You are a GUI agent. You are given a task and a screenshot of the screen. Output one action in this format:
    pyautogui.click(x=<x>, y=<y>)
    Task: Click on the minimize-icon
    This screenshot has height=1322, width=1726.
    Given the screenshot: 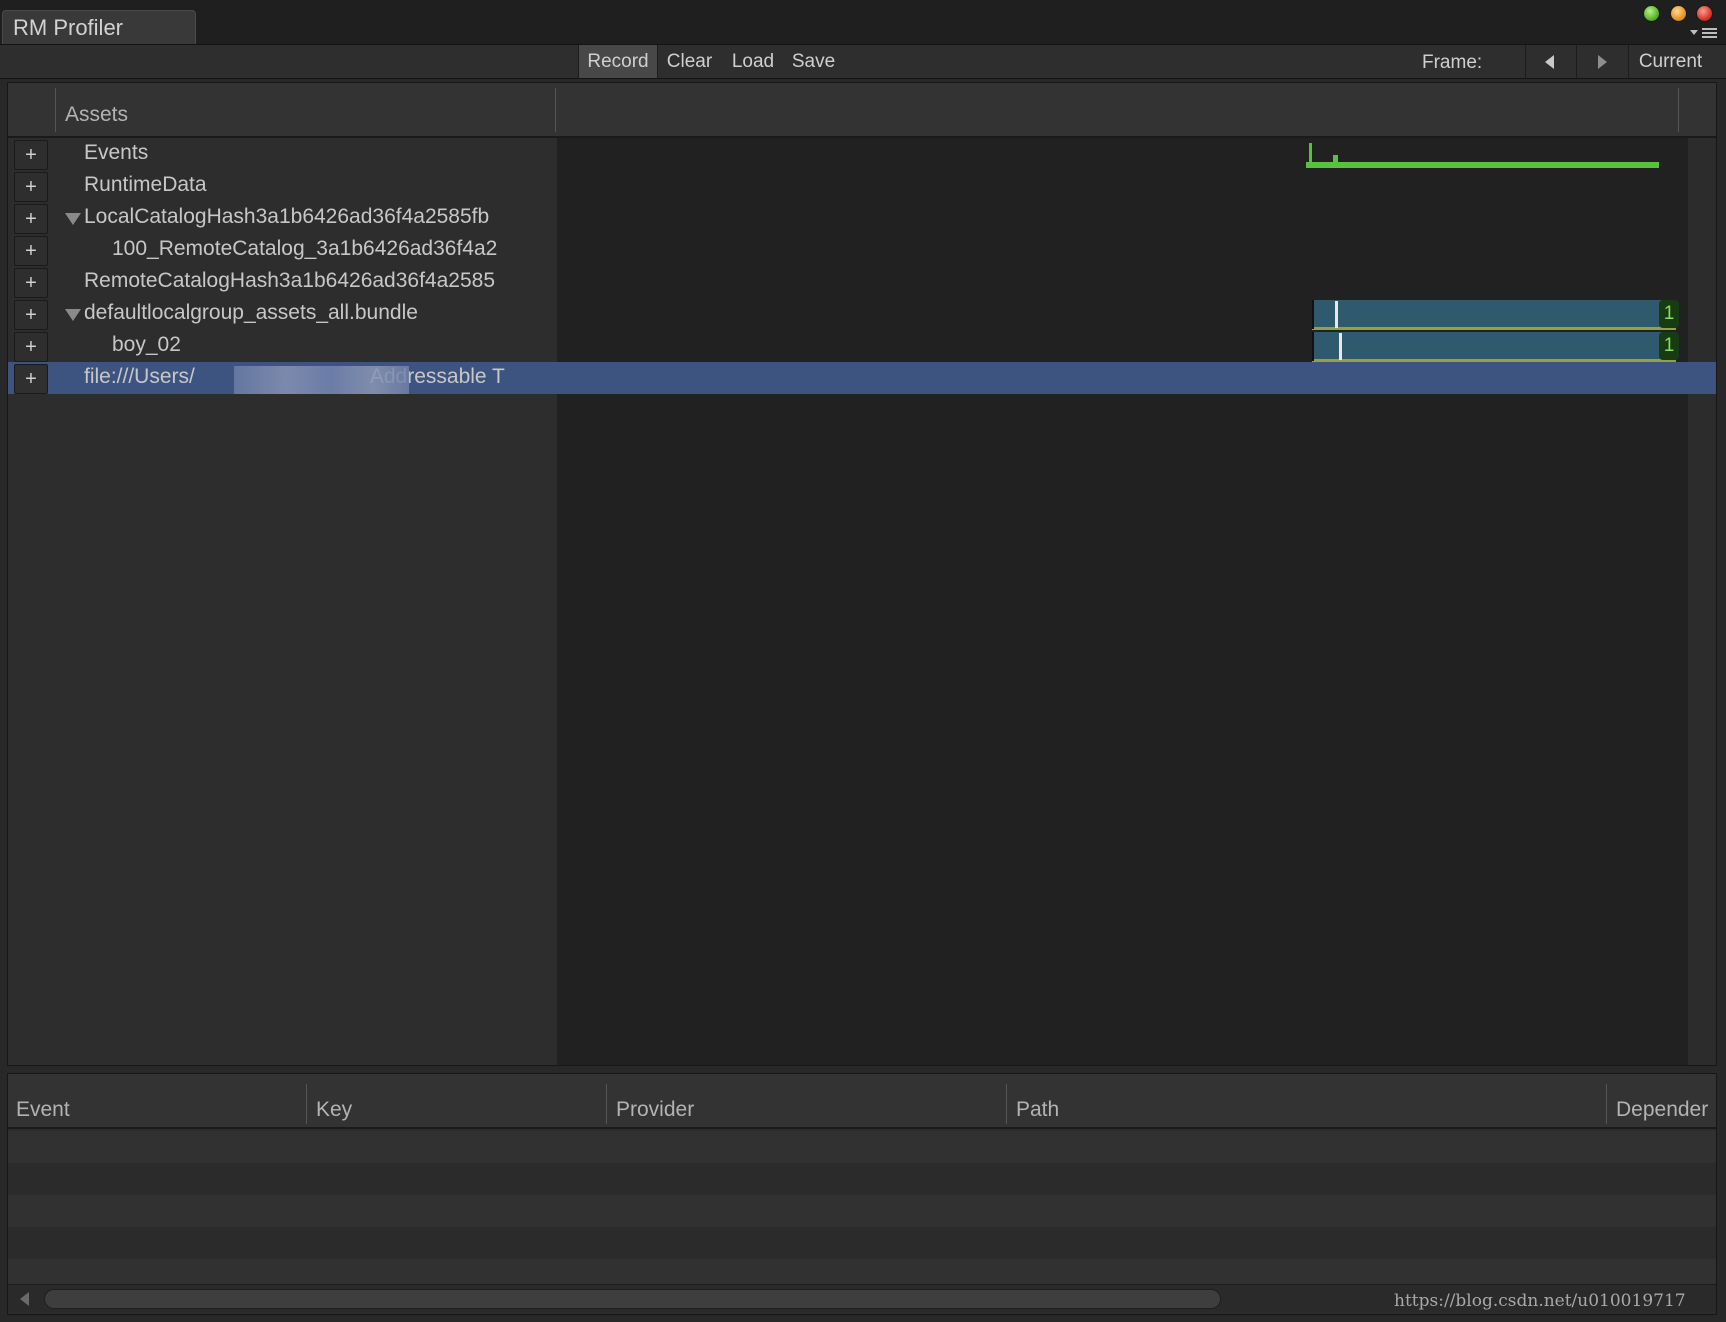 What is the action you would take?
    pyautogui.click(x=1678, y=13)
    